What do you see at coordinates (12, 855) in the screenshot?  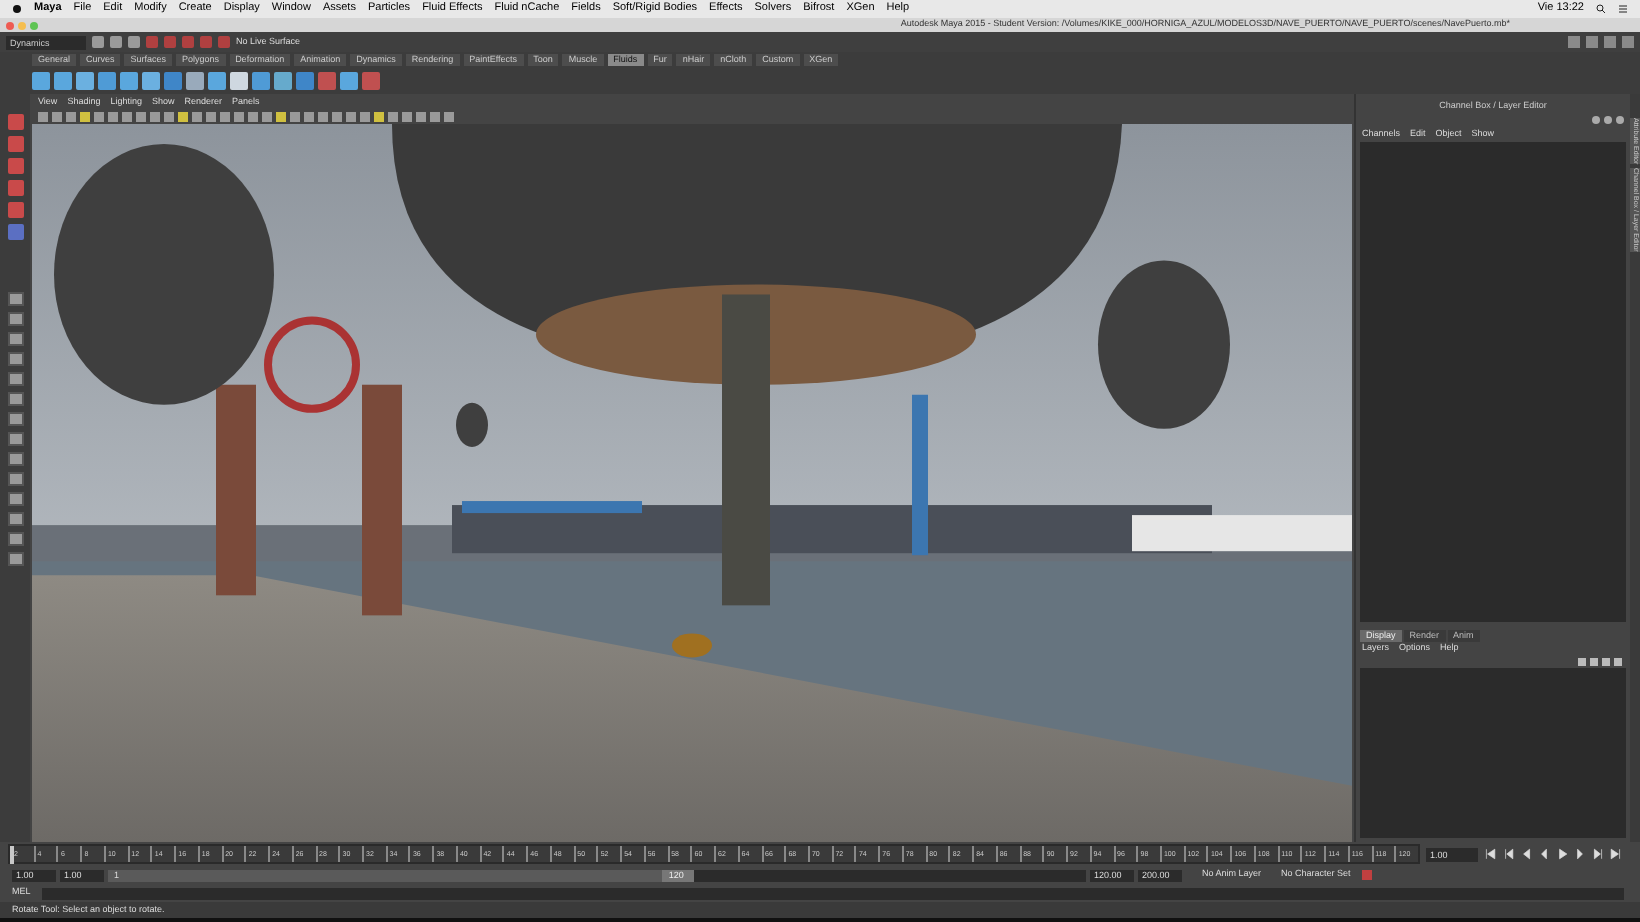 I see `playhead-marker` at bounding box center [12, 855].